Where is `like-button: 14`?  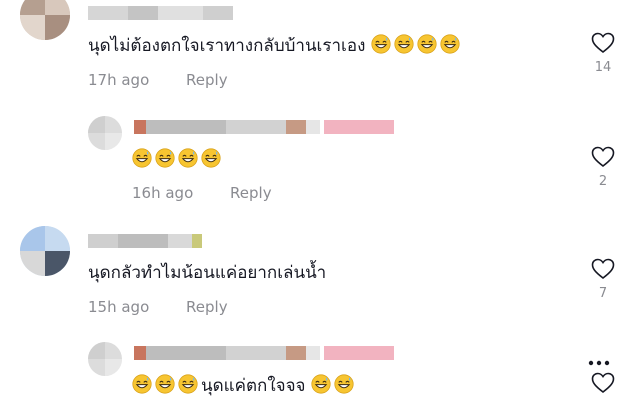
like-button: 14 is located at coordinates (603, 53).